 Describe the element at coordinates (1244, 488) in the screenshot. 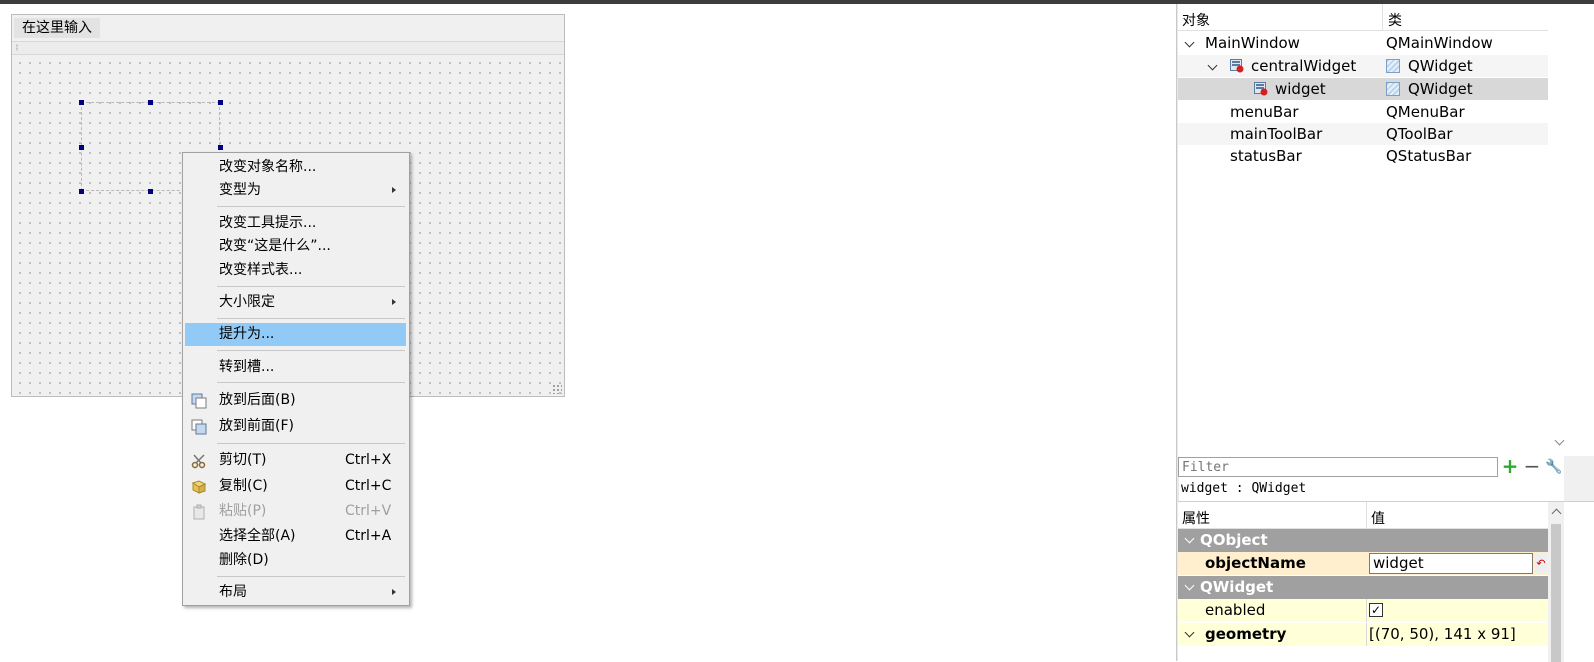

I see `selected-object-caption: widget : QWidget` at that location.